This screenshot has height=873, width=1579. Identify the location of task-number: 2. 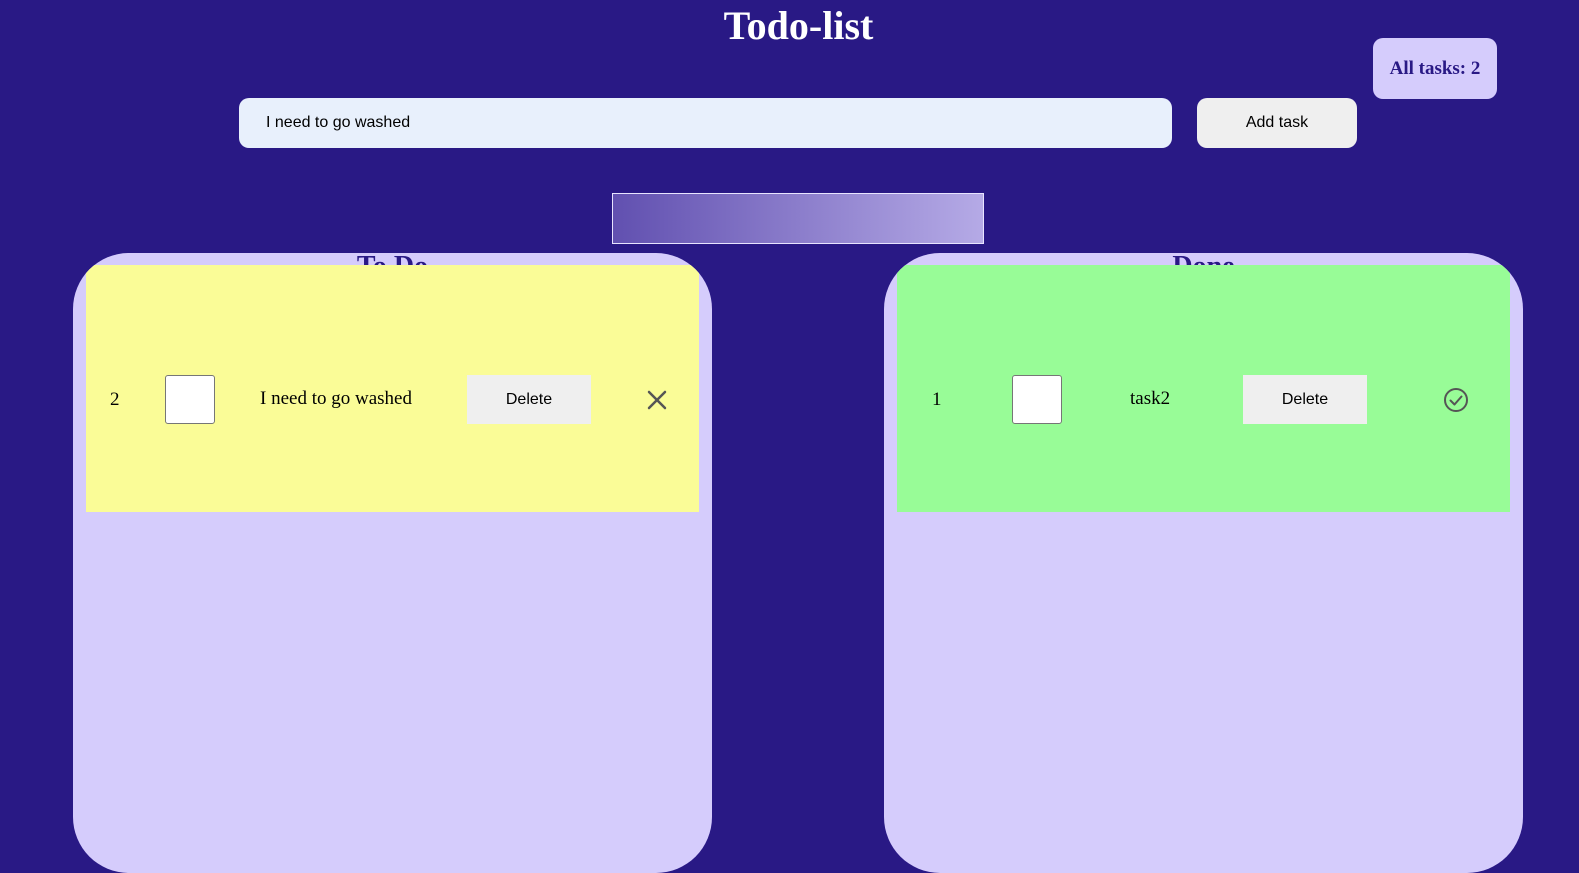
(115, 399).